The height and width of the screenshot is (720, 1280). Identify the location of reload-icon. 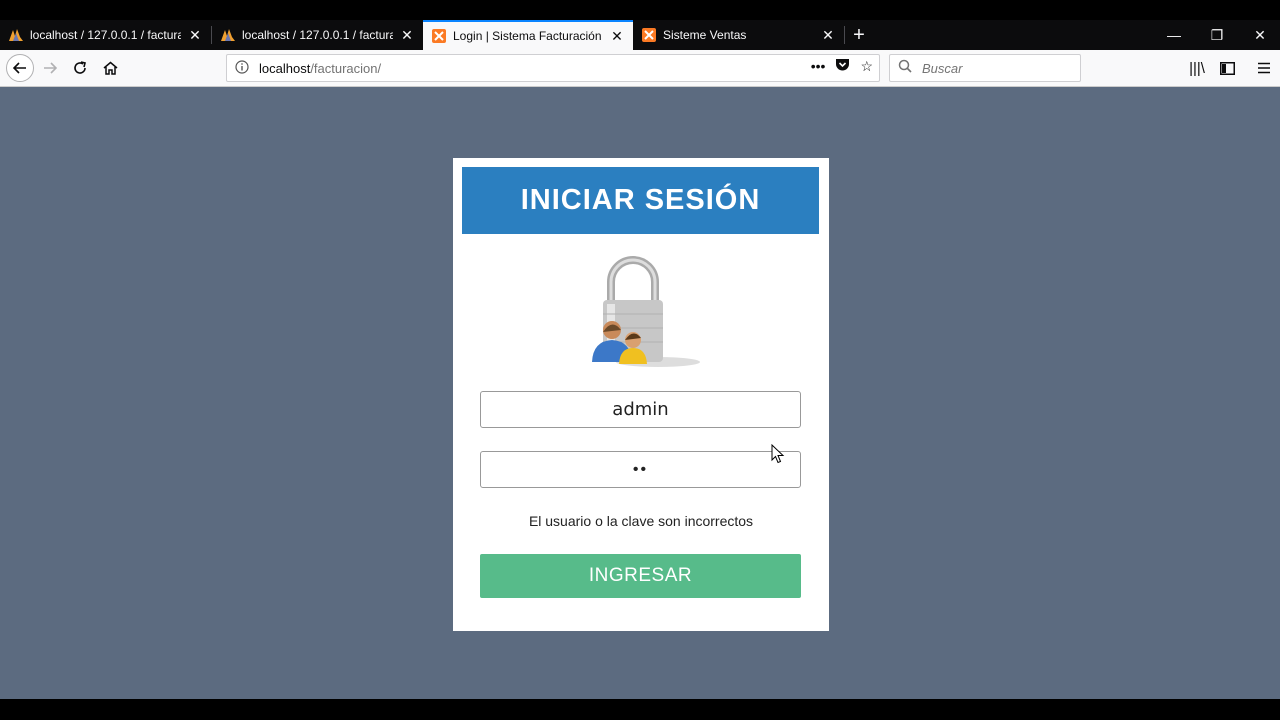
(80, 67).